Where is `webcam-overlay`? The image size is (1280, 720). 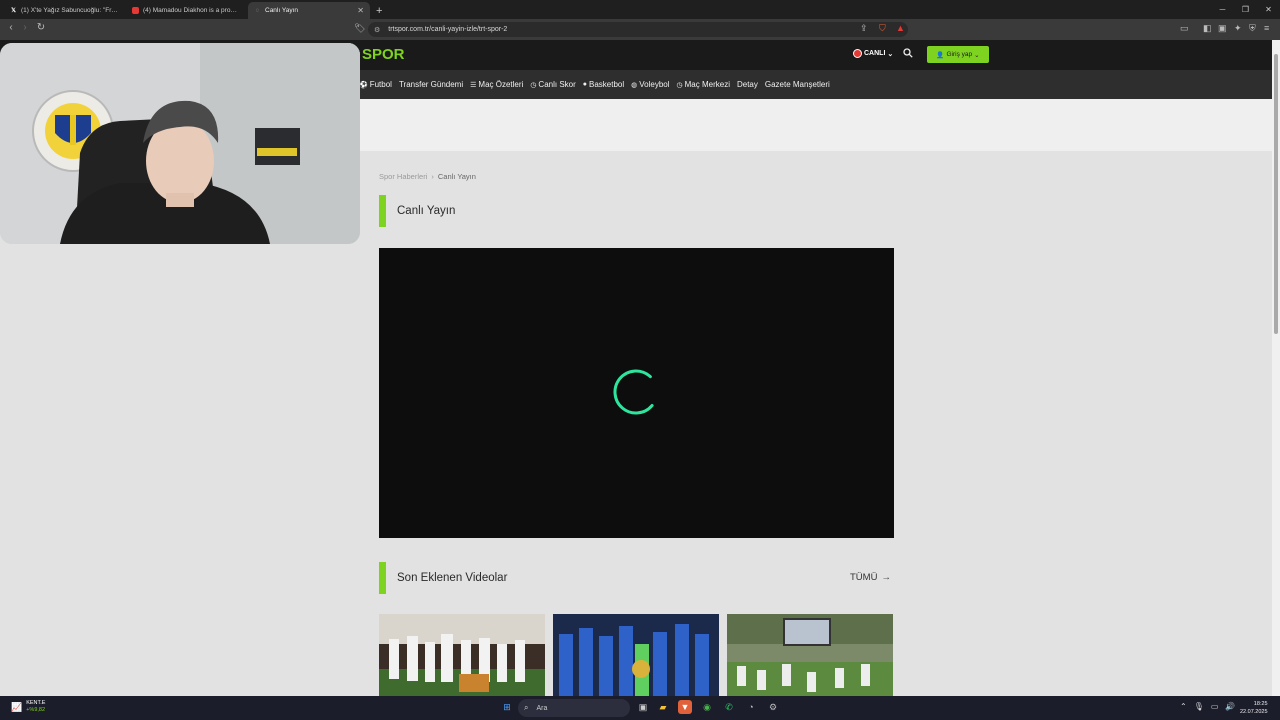
webcam-overlay is located at coordinates (180, 143).